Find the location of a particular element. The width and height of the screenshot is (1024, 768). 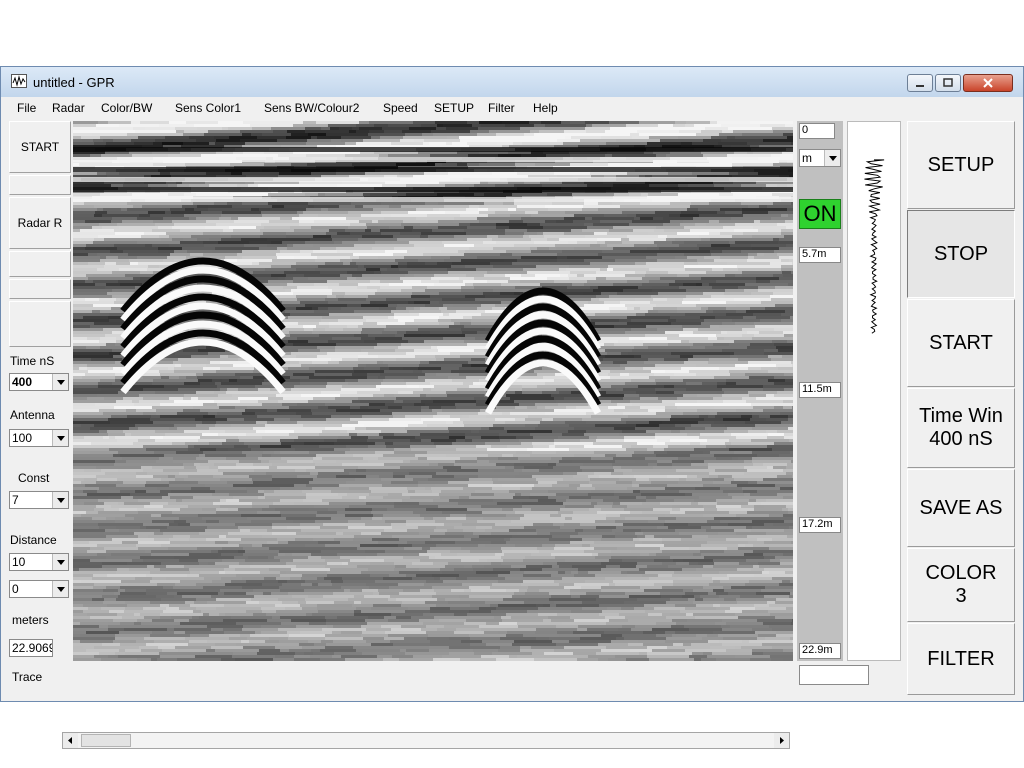

title-bar: untitled - GPR is located at coordinates (512, 82).